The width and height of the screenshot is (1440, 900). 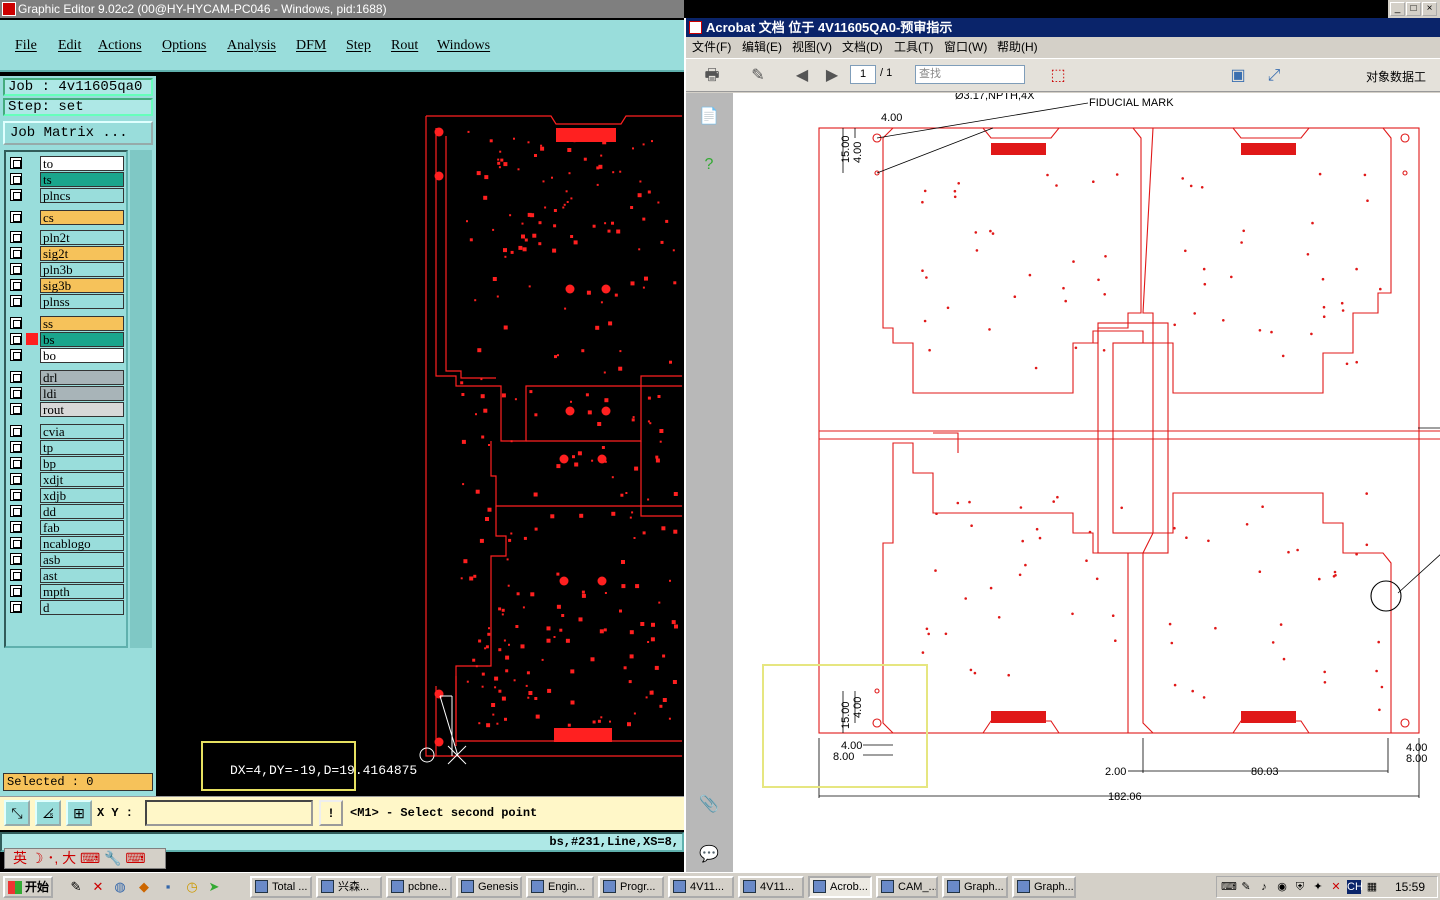 I want to click on layer-row-pln2t: pln2t, so click(x=67, y=237).